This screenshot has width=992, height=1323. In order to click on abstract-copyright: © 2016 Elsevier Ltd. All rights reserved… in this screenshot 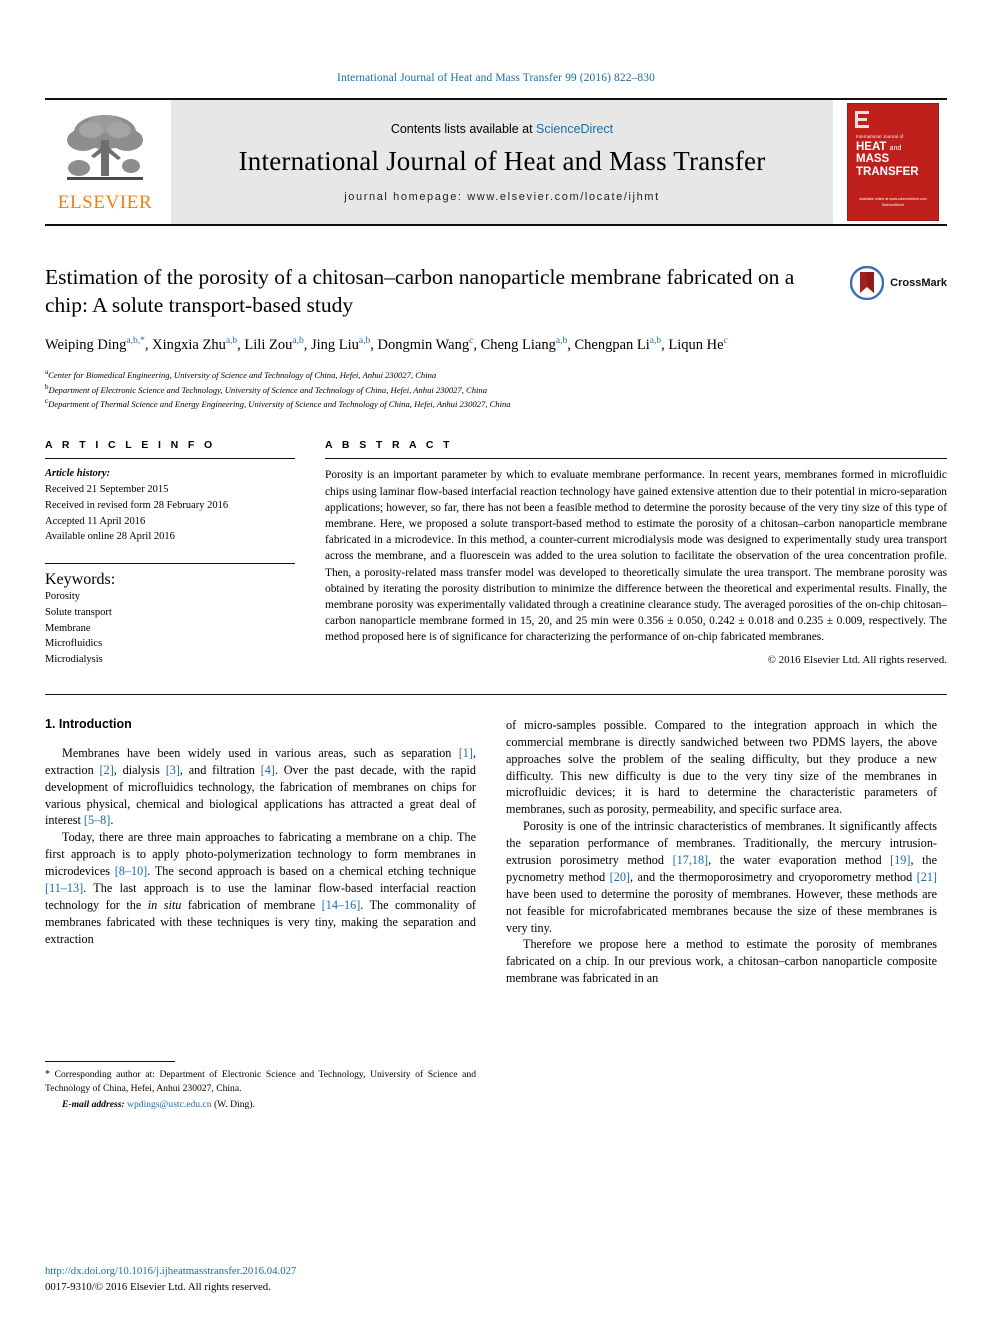, I will do `click(857, 660)`.